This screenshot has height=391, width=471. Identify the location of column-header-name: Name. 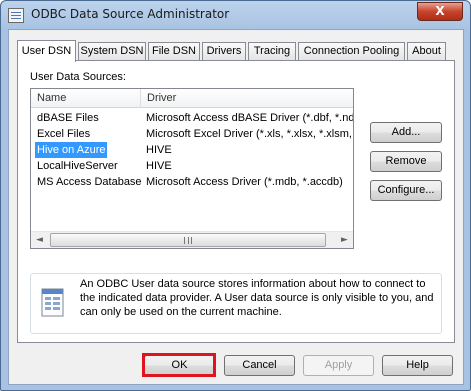
(86, 98).